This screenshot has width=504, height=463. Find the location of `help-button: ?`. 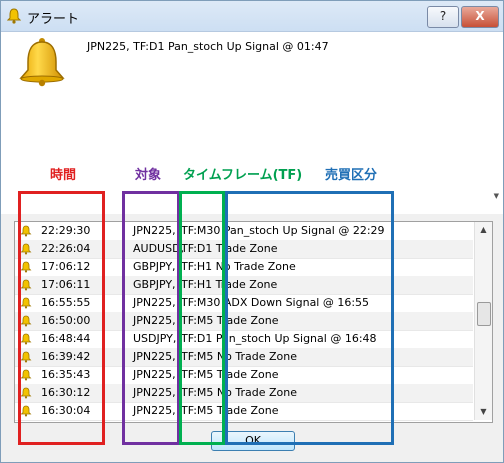

help-button: ? is located at coordinates (443, 17).